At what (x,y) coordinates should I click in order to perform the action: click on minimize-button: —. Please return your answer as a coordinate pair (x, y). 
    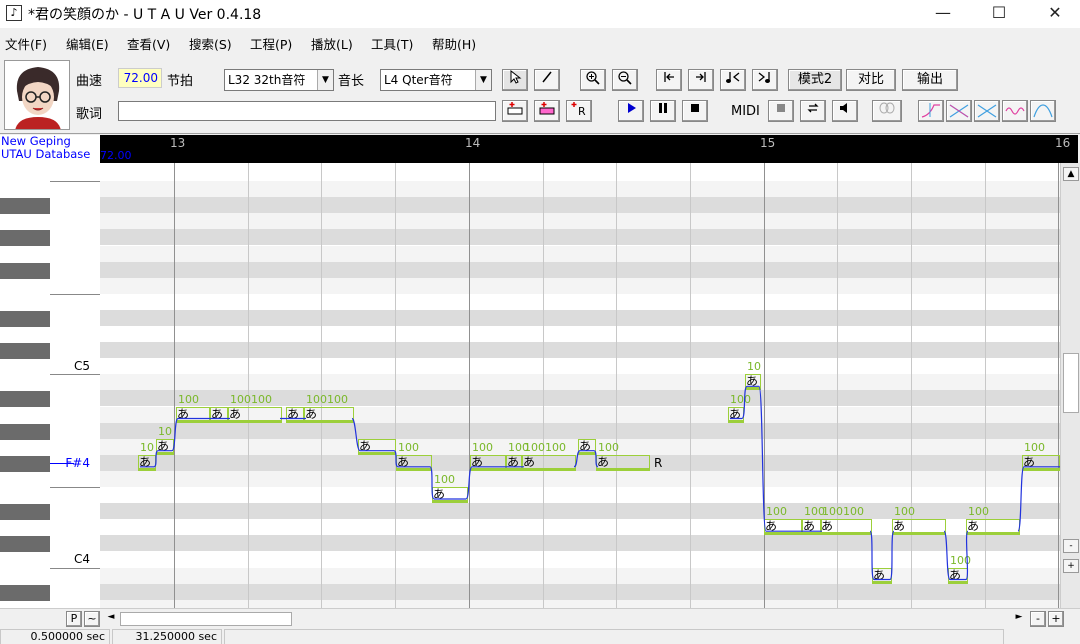
    Looking at the image, I should click on (943, 14).